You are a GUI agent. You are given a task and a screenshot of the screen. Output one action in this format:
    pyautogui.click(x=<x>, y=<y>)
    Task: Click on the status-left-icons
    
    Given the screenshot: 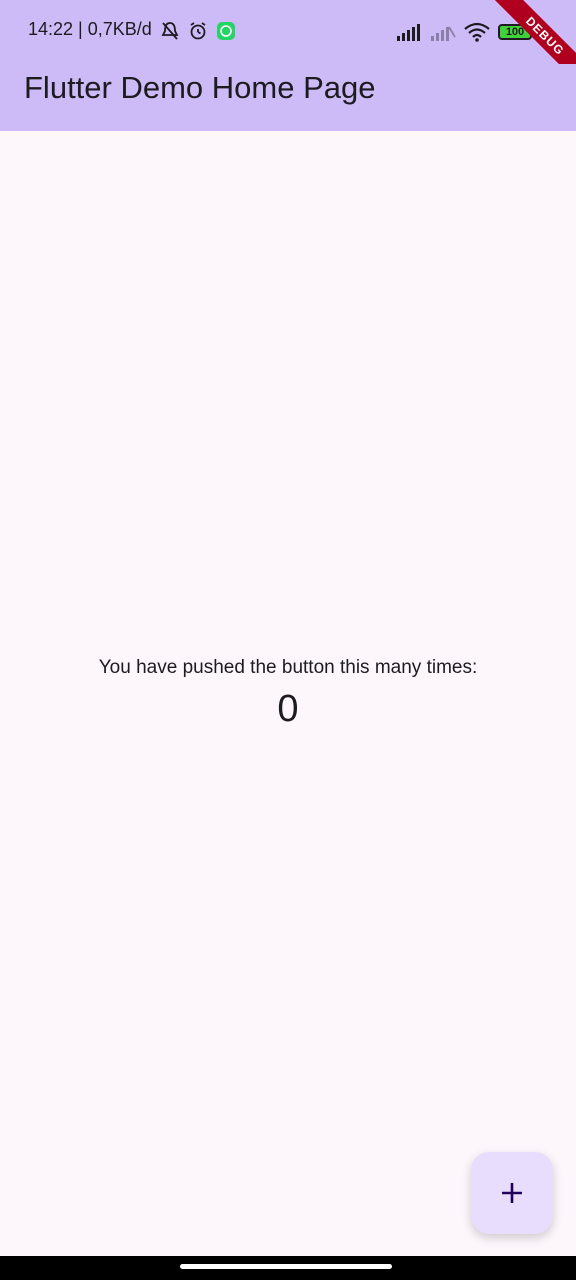 What is the action you would take?
    pyautogui.click(x=198, y=31)
    